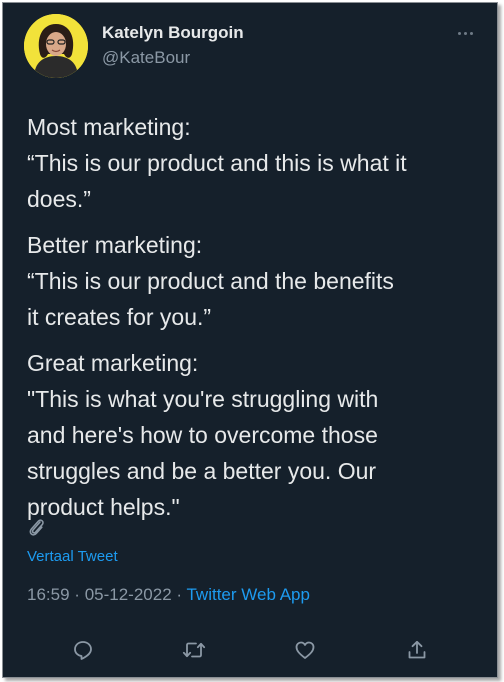  Describe the element at coordinates (217, 163) in the screenshot. I see `tweet-line: “This is our product and this is what it` at that location.